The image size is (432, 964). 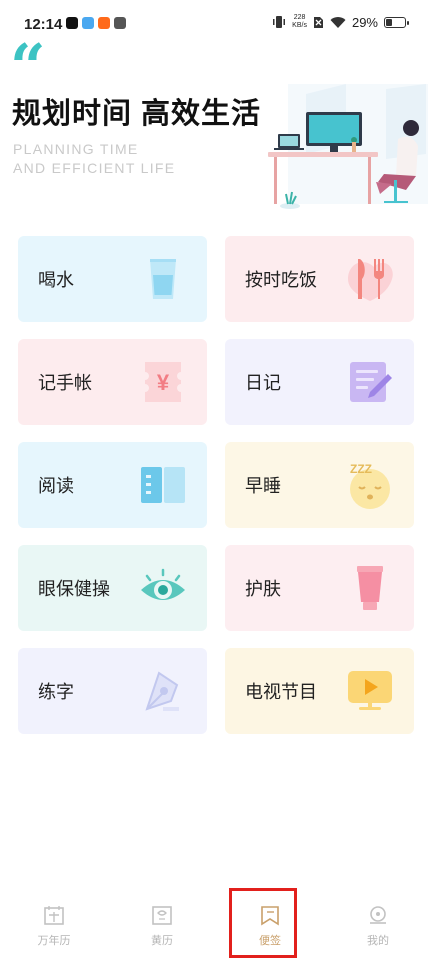 I want to click on tiktok-icon, so click(x=72, y=23).